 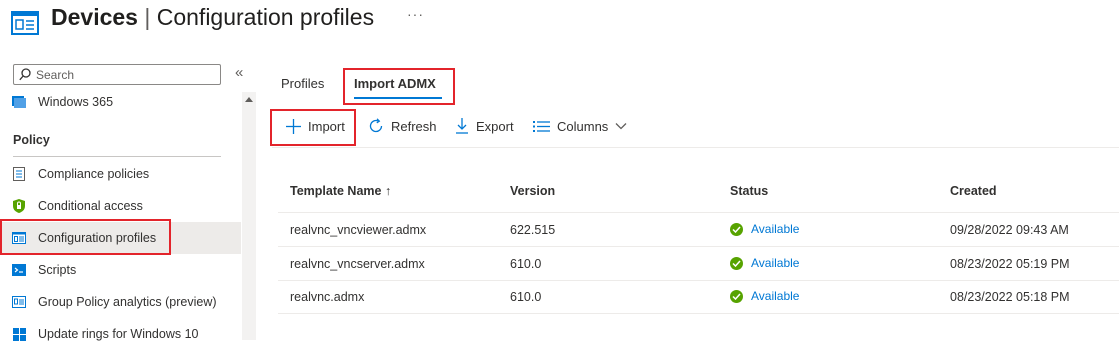 I want to click on sidebar-item-label: Update rings for Windows 10, so click(x=118, y=334).